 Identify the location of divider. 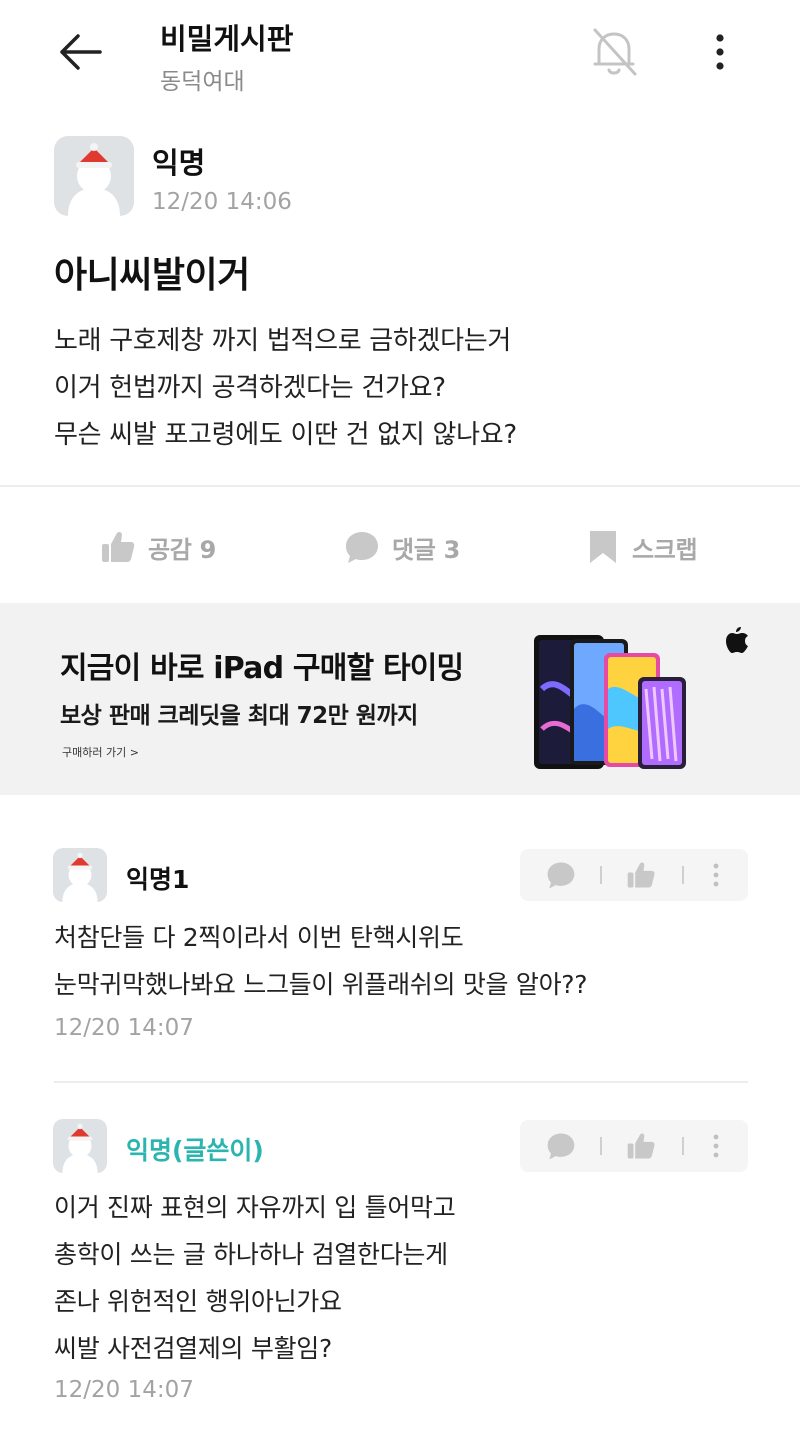
(401, 1082).